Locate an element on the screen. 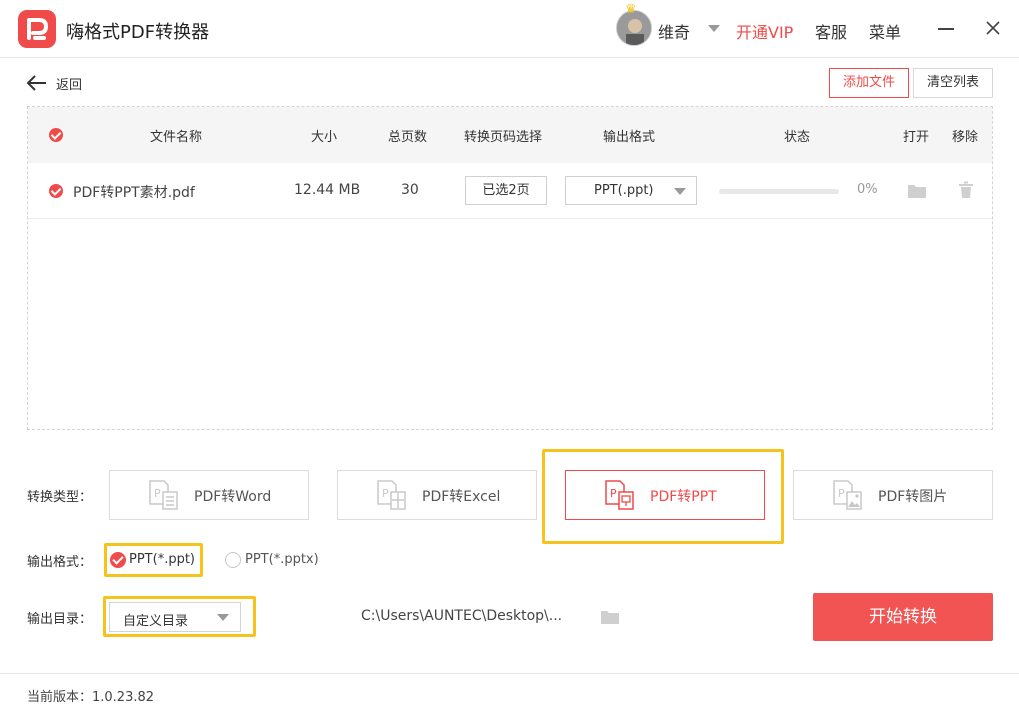 The height and width of the screenshot is (716, 1019). convert-type-label: 转换类型： is located at coordinates (60, 497).